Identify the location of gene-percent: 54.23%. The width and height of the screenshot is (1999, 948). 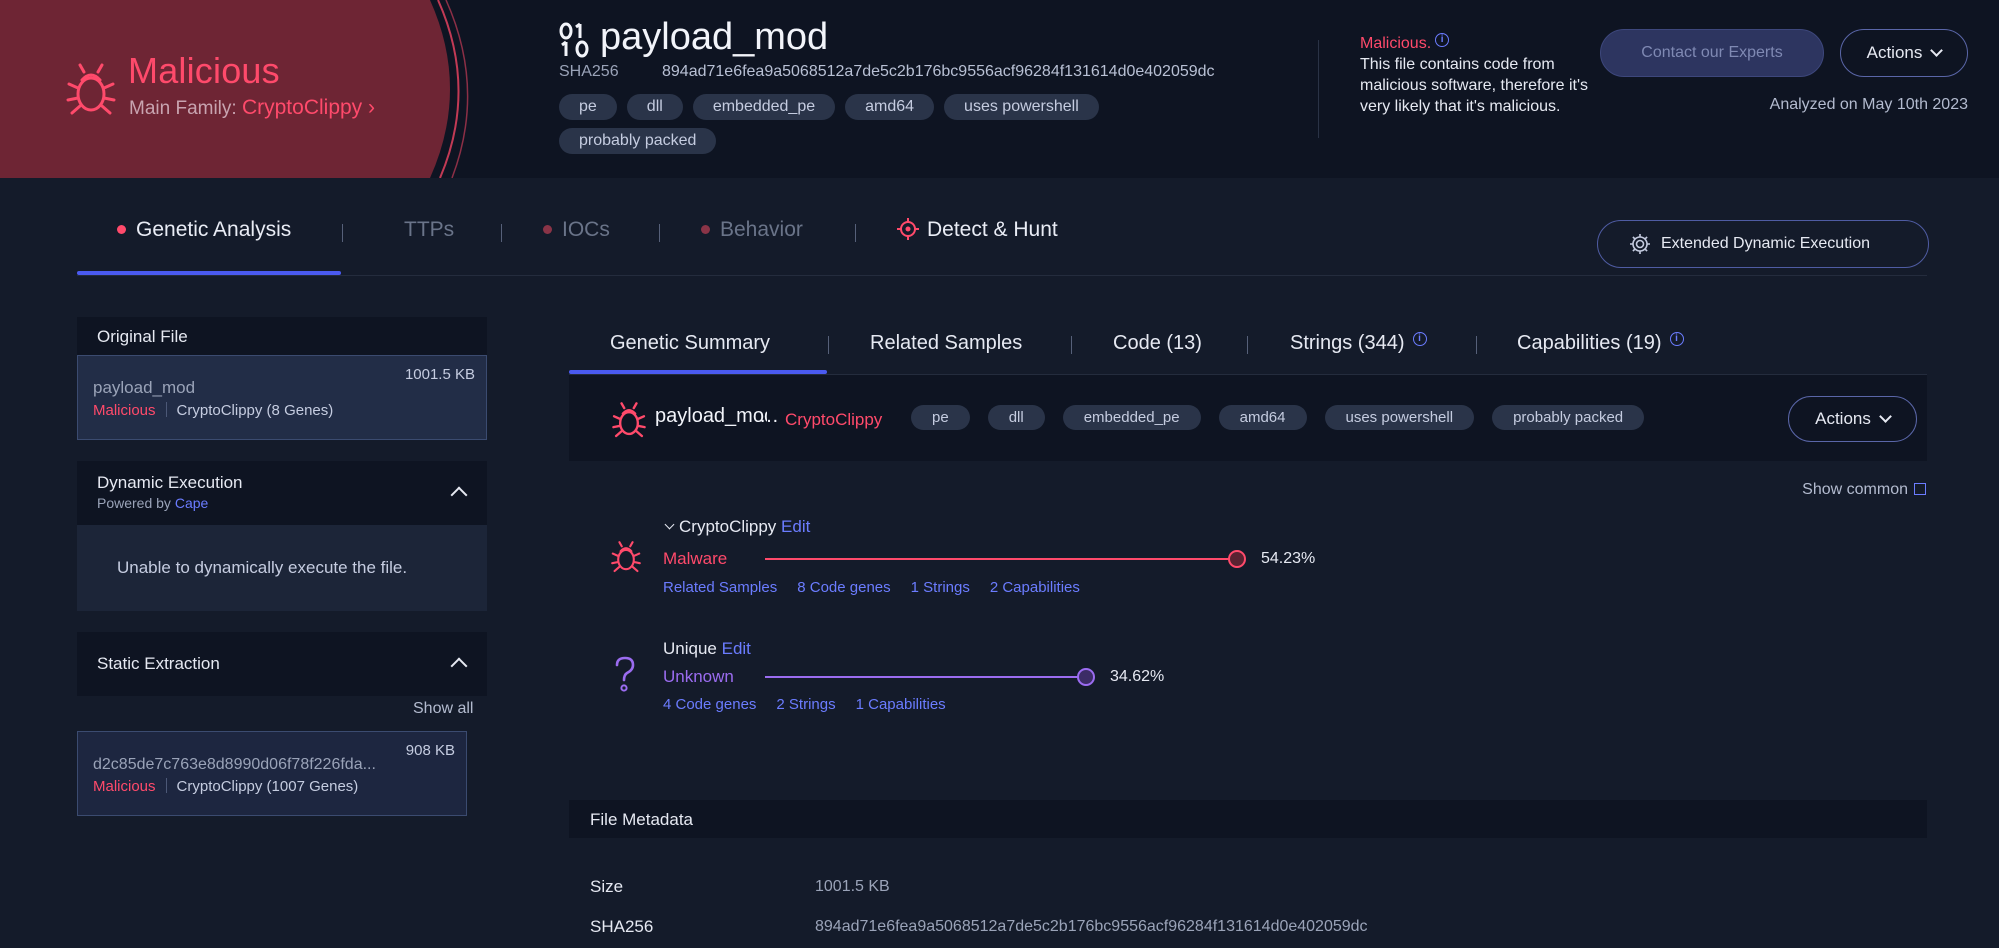
(1288, 558).